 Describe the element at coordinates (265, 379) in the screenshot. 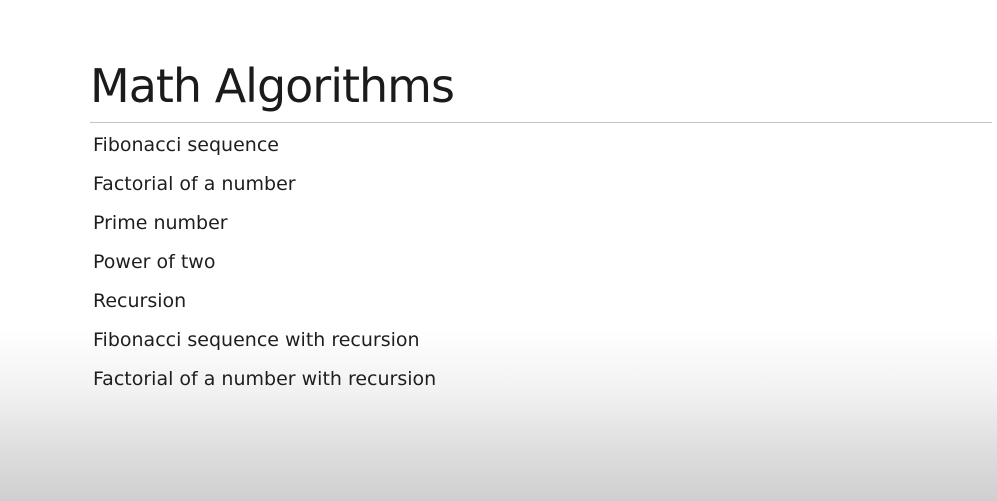

I see `topic-item: Factorial of a number with recursion` at that location.